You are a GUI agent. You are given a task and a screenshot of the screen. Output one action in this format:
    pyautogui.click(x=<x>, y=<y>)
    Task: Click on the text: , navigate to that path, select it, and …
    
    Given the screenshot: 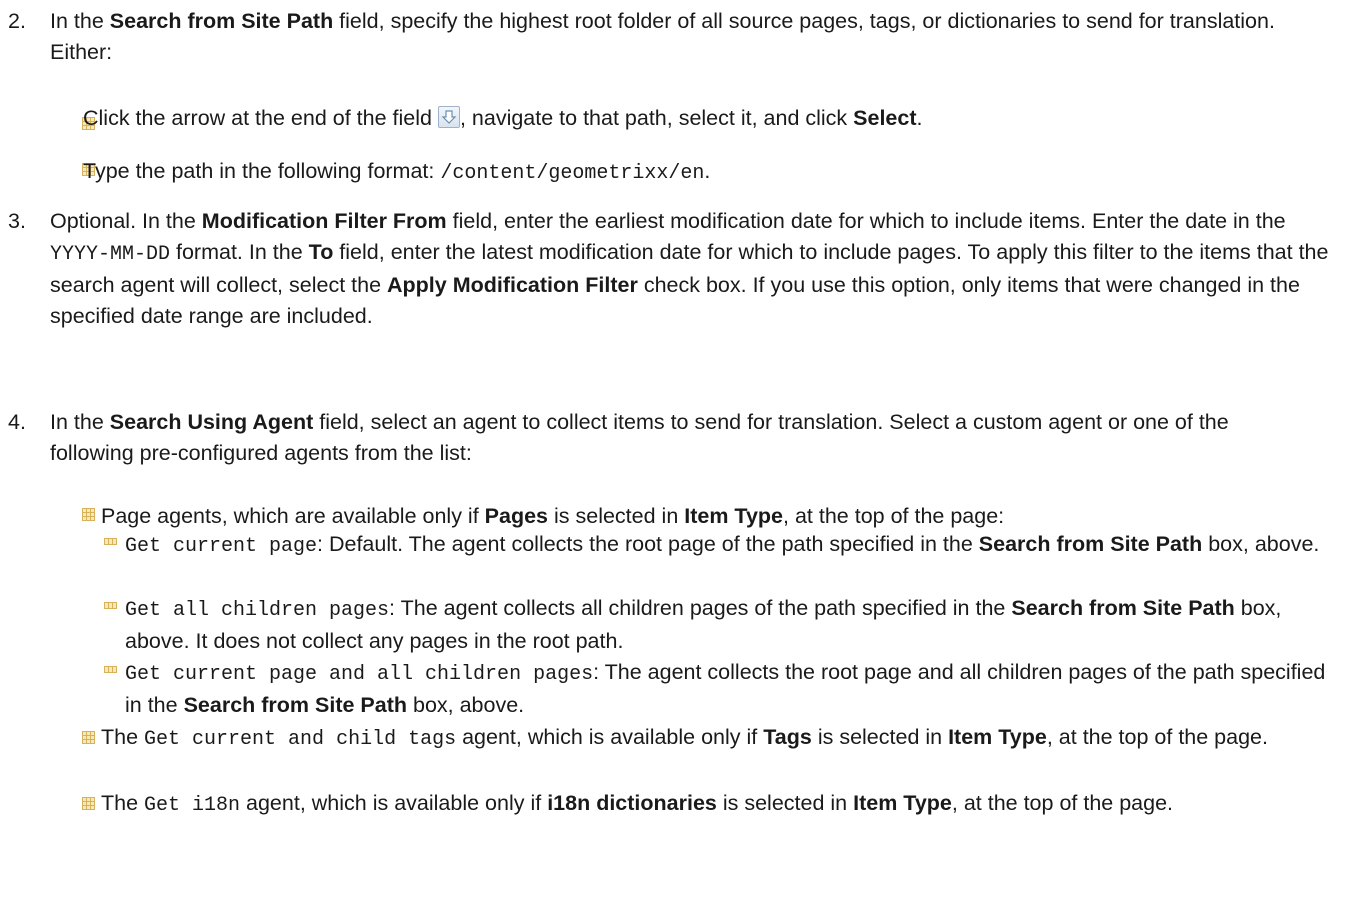 What is the action you would take?
    pyautogui.click(x=656, y=118)
    